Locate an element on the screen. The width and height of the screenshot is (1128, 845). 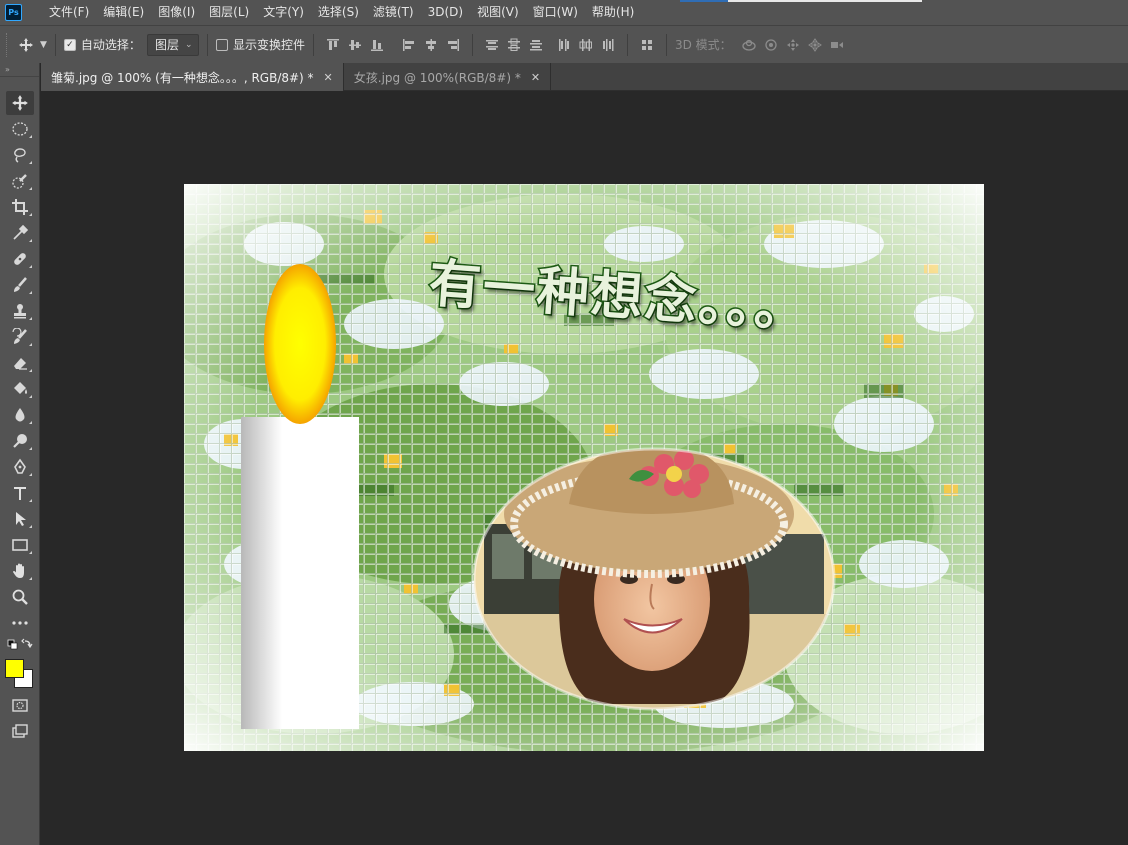
move-tool-preset-icon is located at coordinates (26, 45).